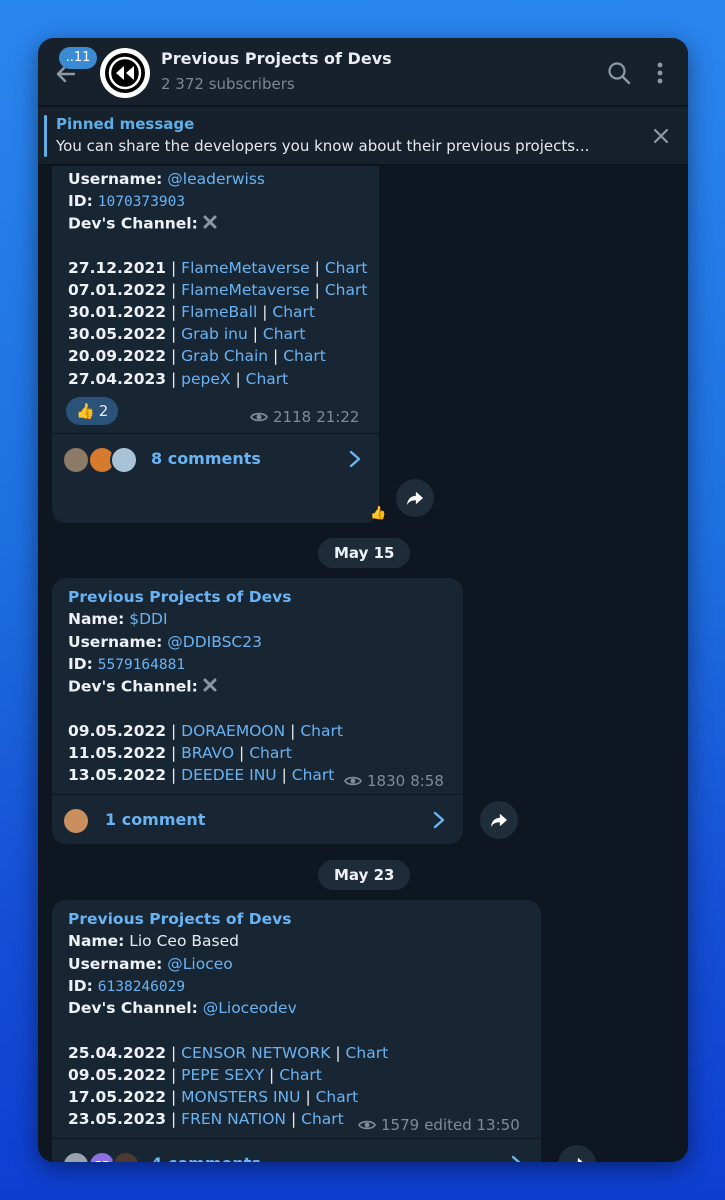 The height and width of the screenshot is (1200, 725). Describe the element at coordinates (219, 312) in the screenshot. I see `project-link: FlameBall` at that location.